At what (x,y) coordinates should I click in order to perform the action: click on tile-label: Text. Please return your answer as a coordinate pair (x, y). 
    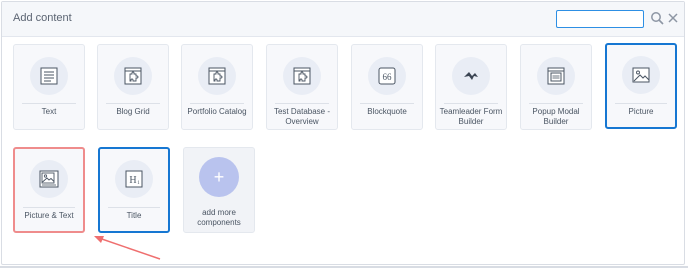
    Looking at the image, I should click on (49, 111).